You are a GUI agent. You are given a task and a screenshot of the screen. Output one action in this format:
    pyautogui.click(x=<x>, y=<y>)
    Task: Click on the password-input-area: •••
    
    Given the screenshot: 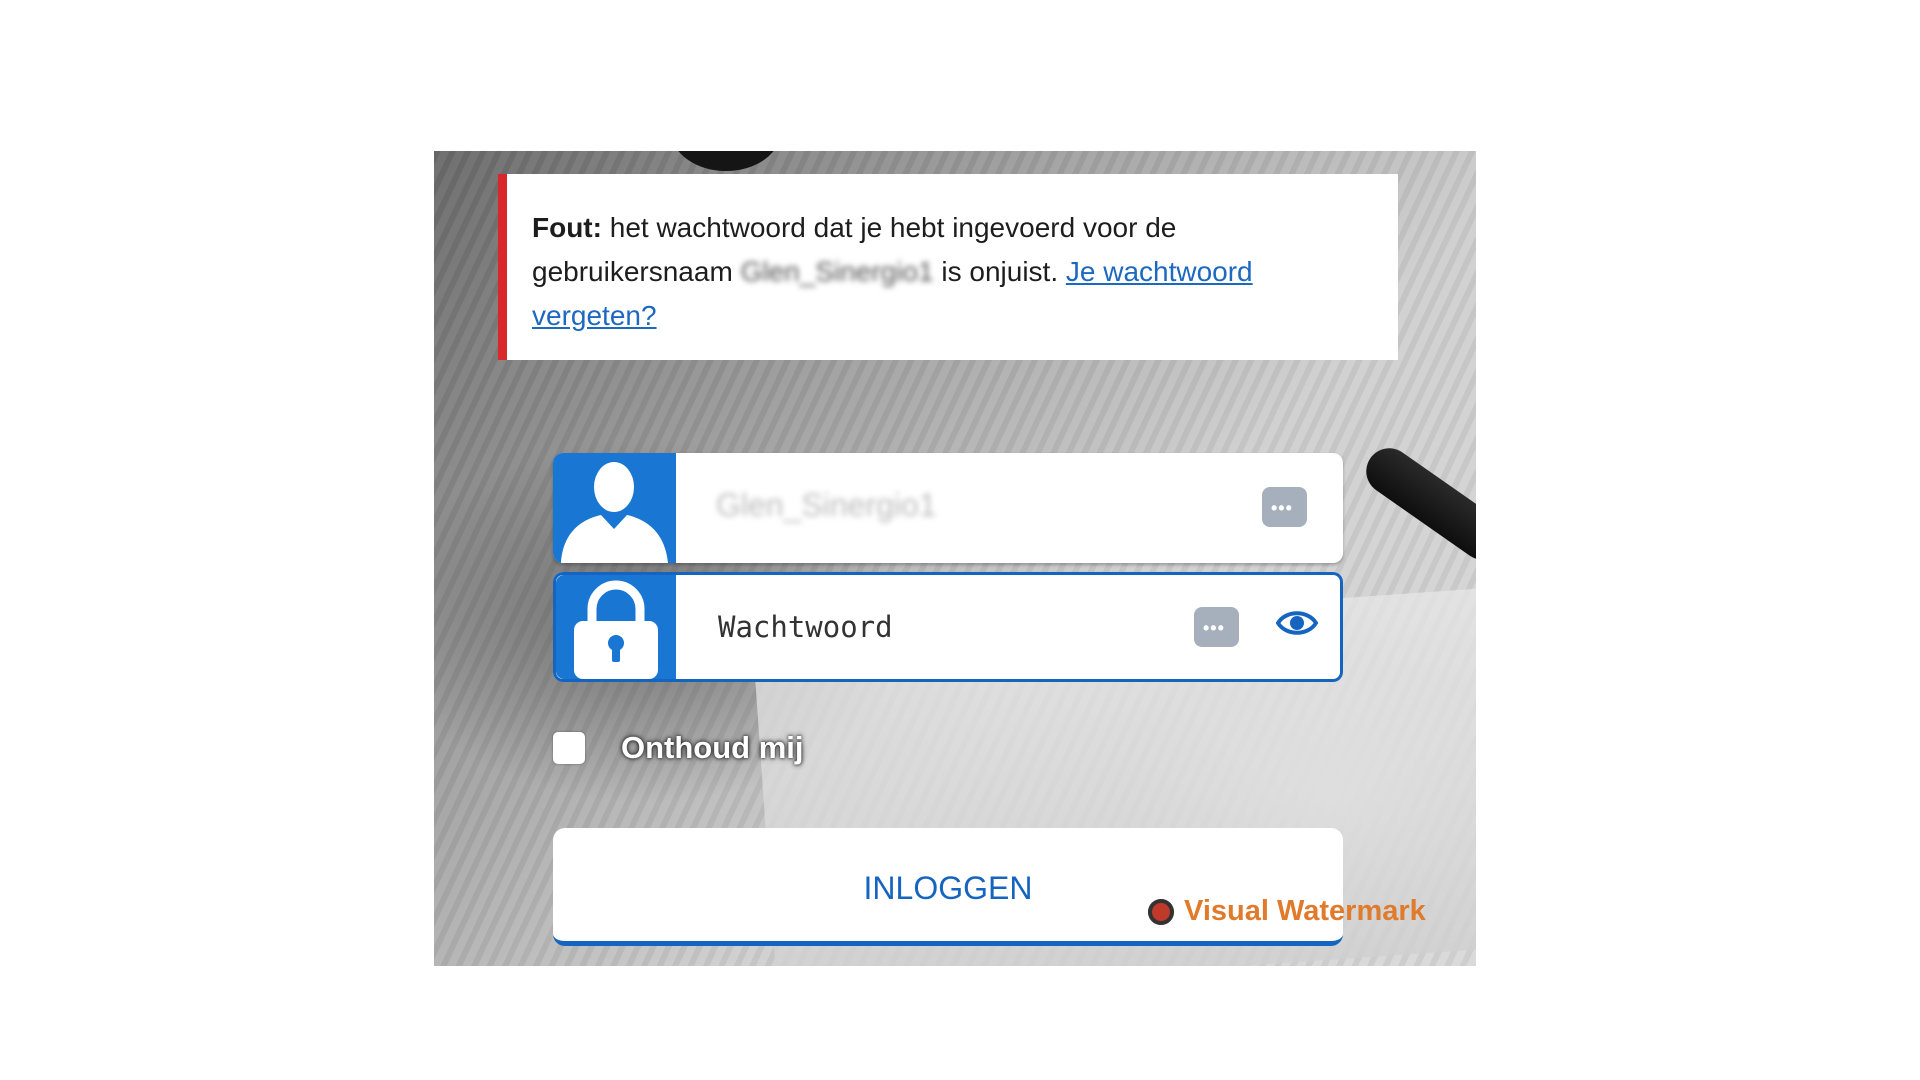 What is the action you would take?
    pyautogui.click(x=1013, y=627)
    